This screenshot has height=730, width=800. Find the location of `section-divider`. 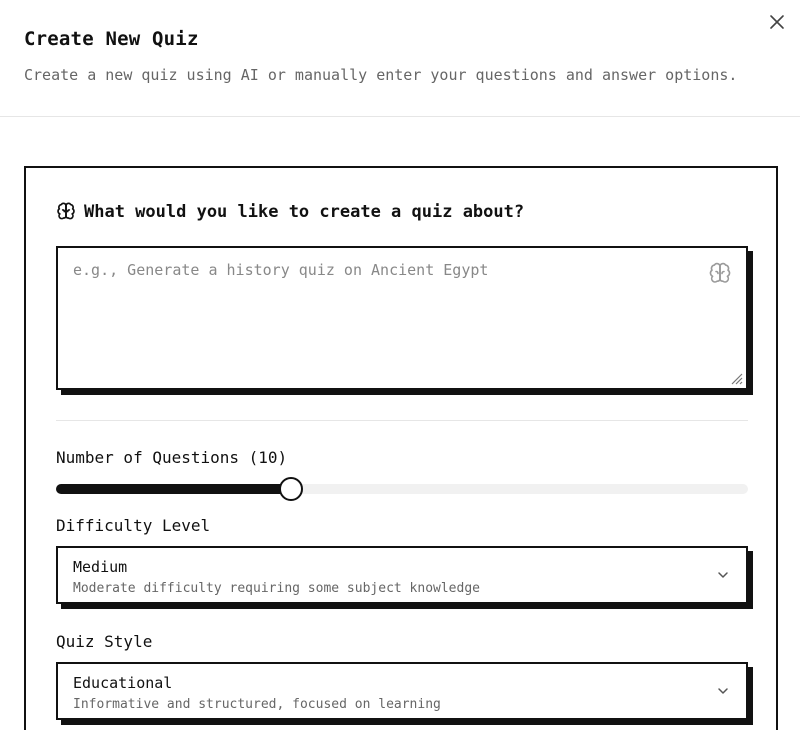

section-divider is located at coordinates (402, 420).